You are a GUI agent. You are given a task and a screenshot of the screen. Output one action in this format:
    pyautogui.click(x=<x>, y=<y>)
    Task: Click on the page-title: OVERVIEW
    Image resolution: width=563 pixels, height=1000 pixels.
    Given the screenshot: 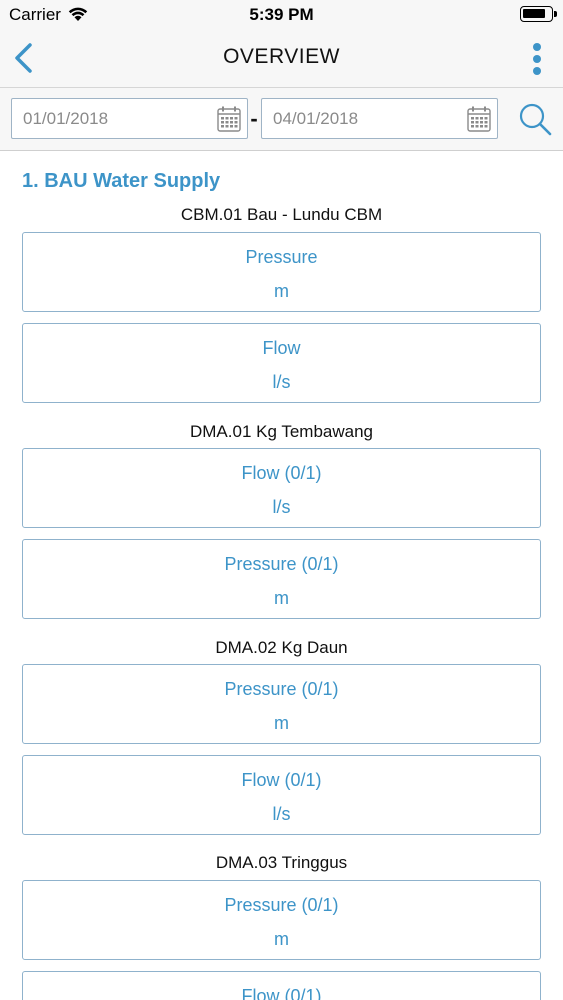 What is the action you would take?
    pyautogui.click(x=281, y=56)
    